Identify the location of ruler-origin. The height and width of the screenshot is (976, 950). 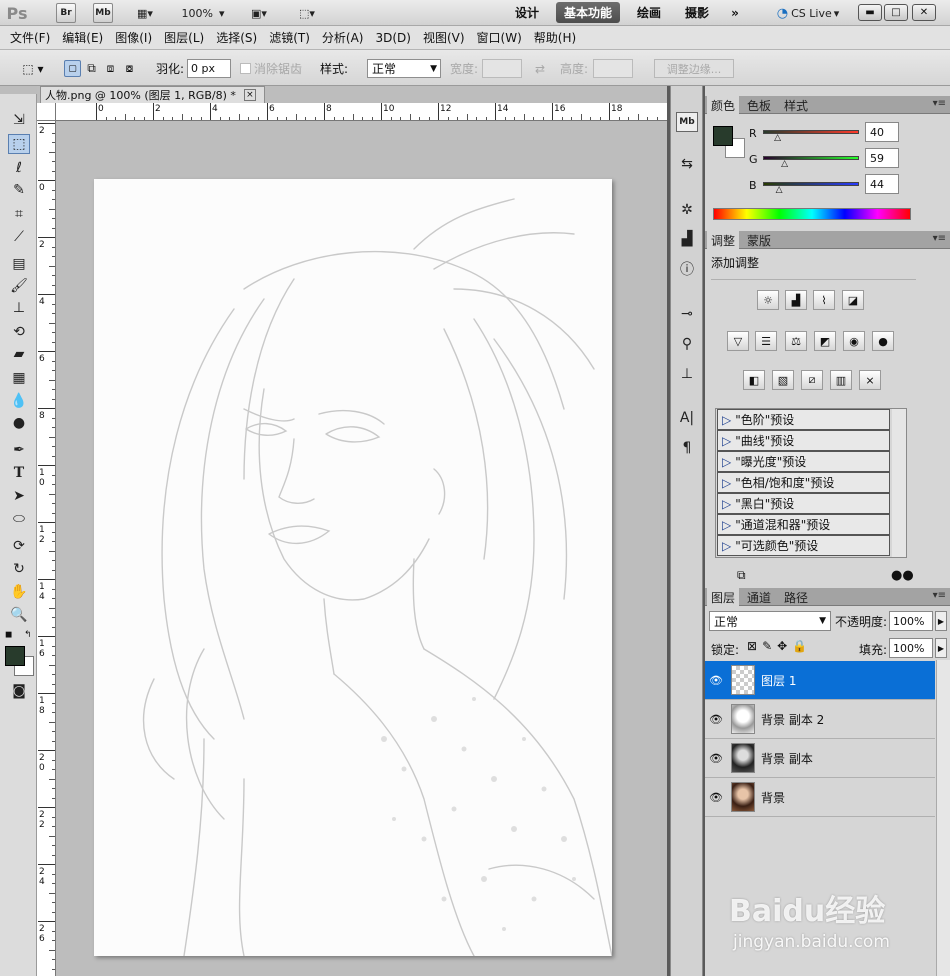
(46, 112).